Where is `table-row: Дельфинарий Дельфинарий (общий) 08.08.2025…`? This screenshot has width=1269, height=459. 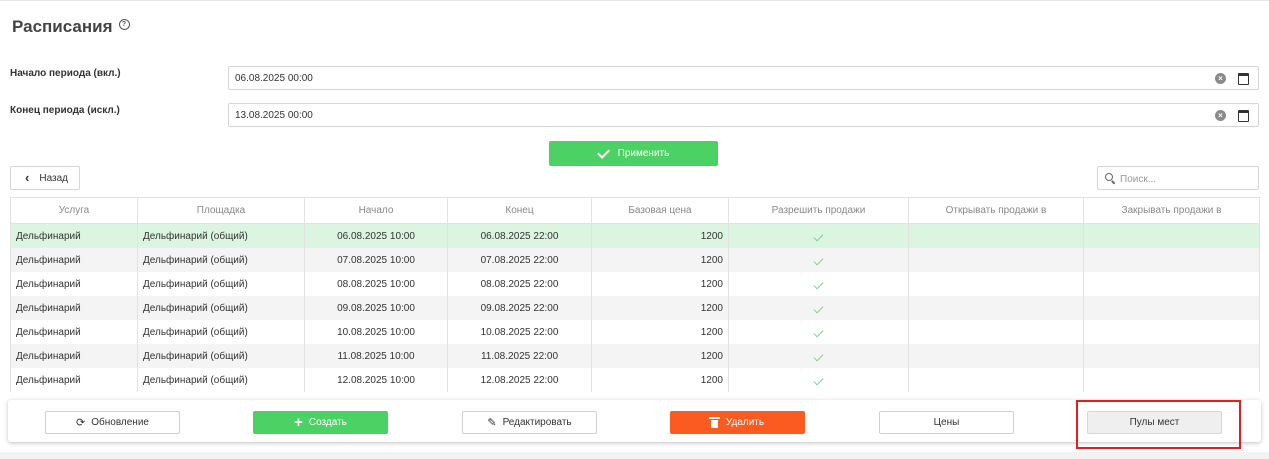
table-row: Дельфинарий Дельфинарий (общий) 08.08.2025… is located at coordinates (635, 284).